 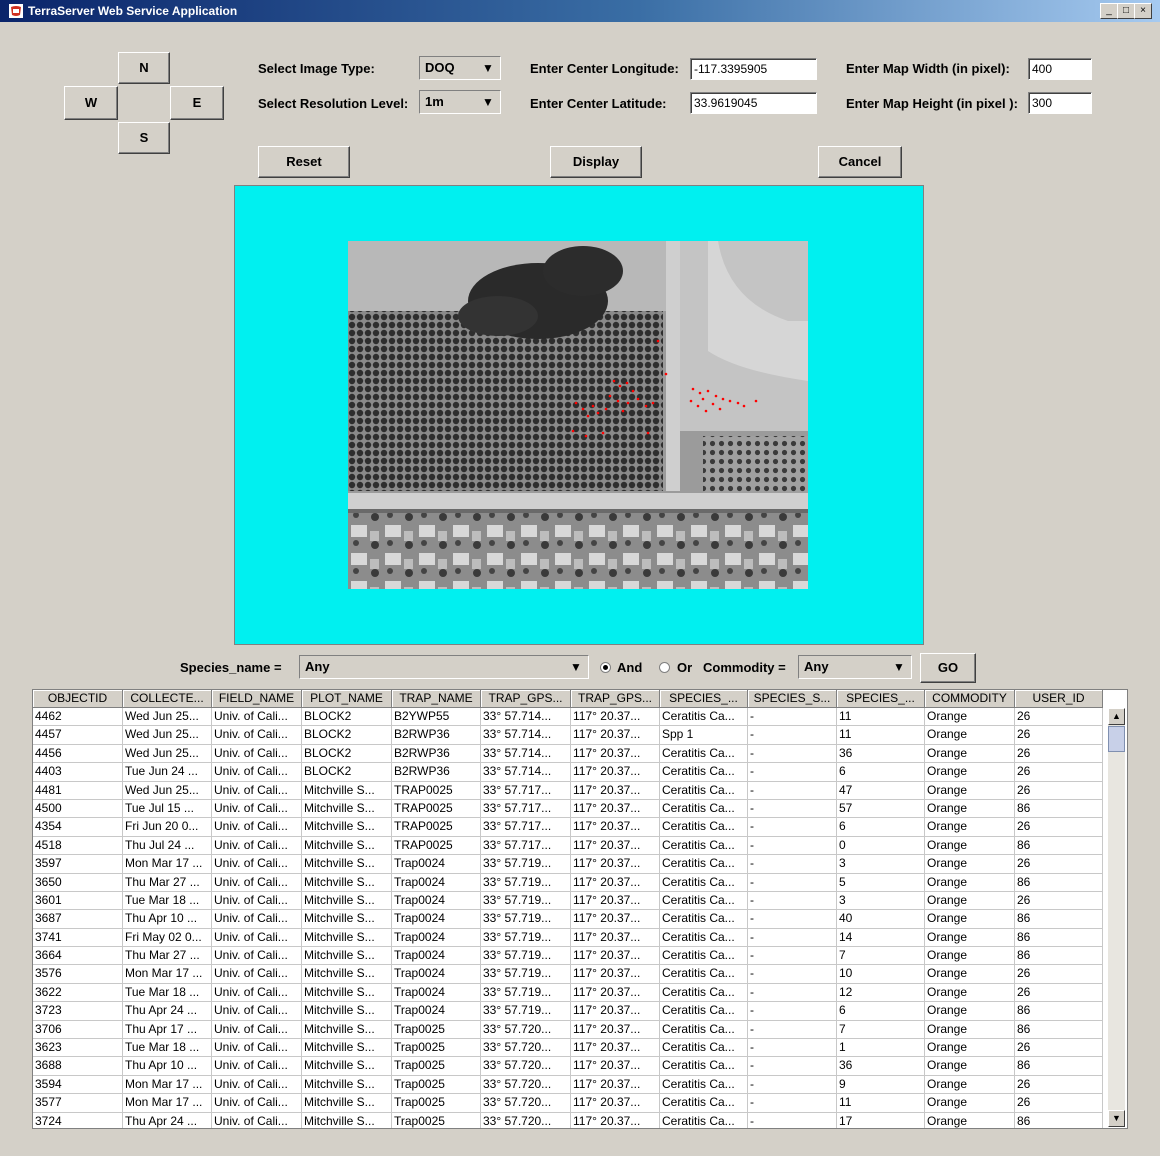 I want to click on table-cell: Orange, so click(x=970, y=864).